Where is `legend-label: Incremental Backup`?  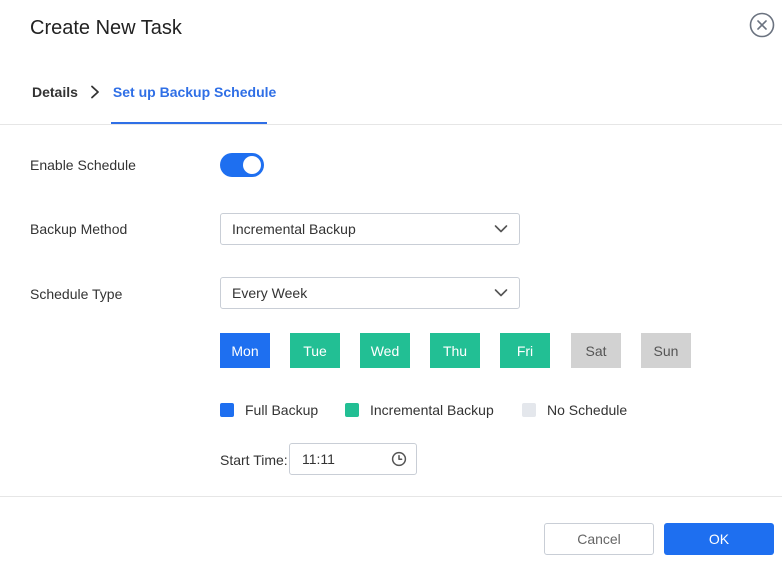 legend-label: Incremental Backup is located at coordinates (432, 410).